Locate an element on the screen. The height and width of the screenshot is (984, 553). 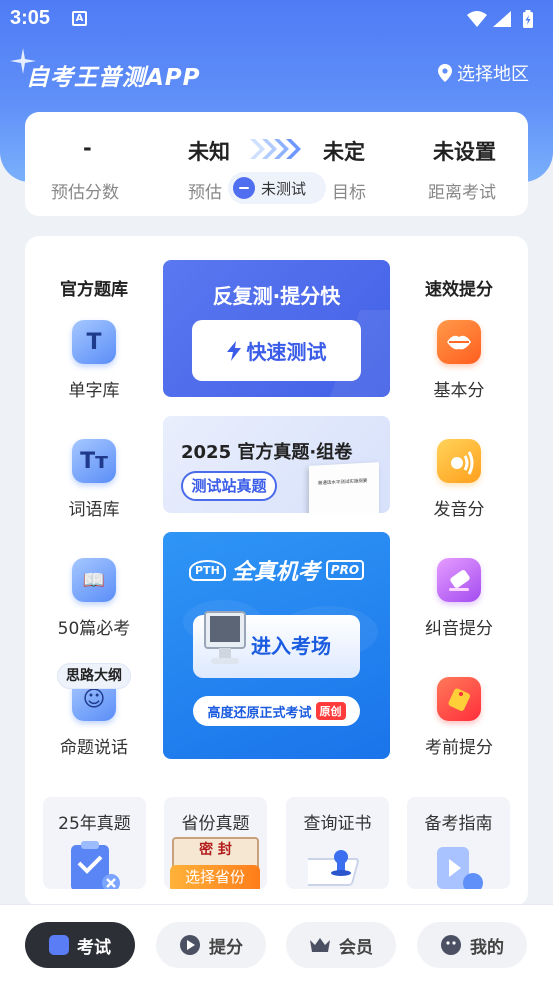
original-badge: 原创 is located at coordinates (330, 711).